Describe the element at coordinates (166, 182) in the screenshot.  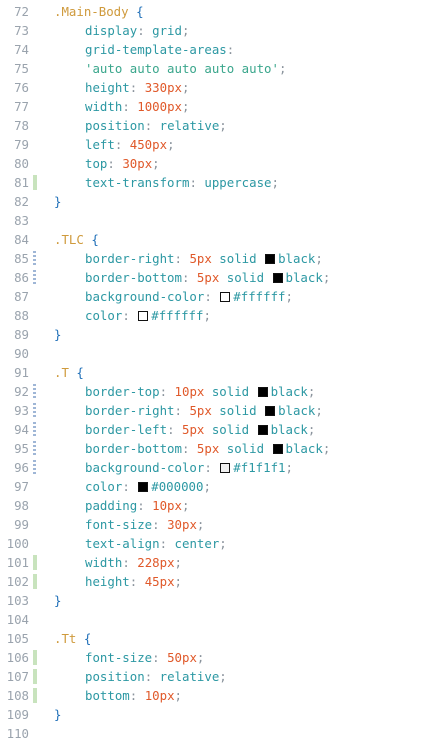
I see `code-text: text-transform: uppercase;` at that location.